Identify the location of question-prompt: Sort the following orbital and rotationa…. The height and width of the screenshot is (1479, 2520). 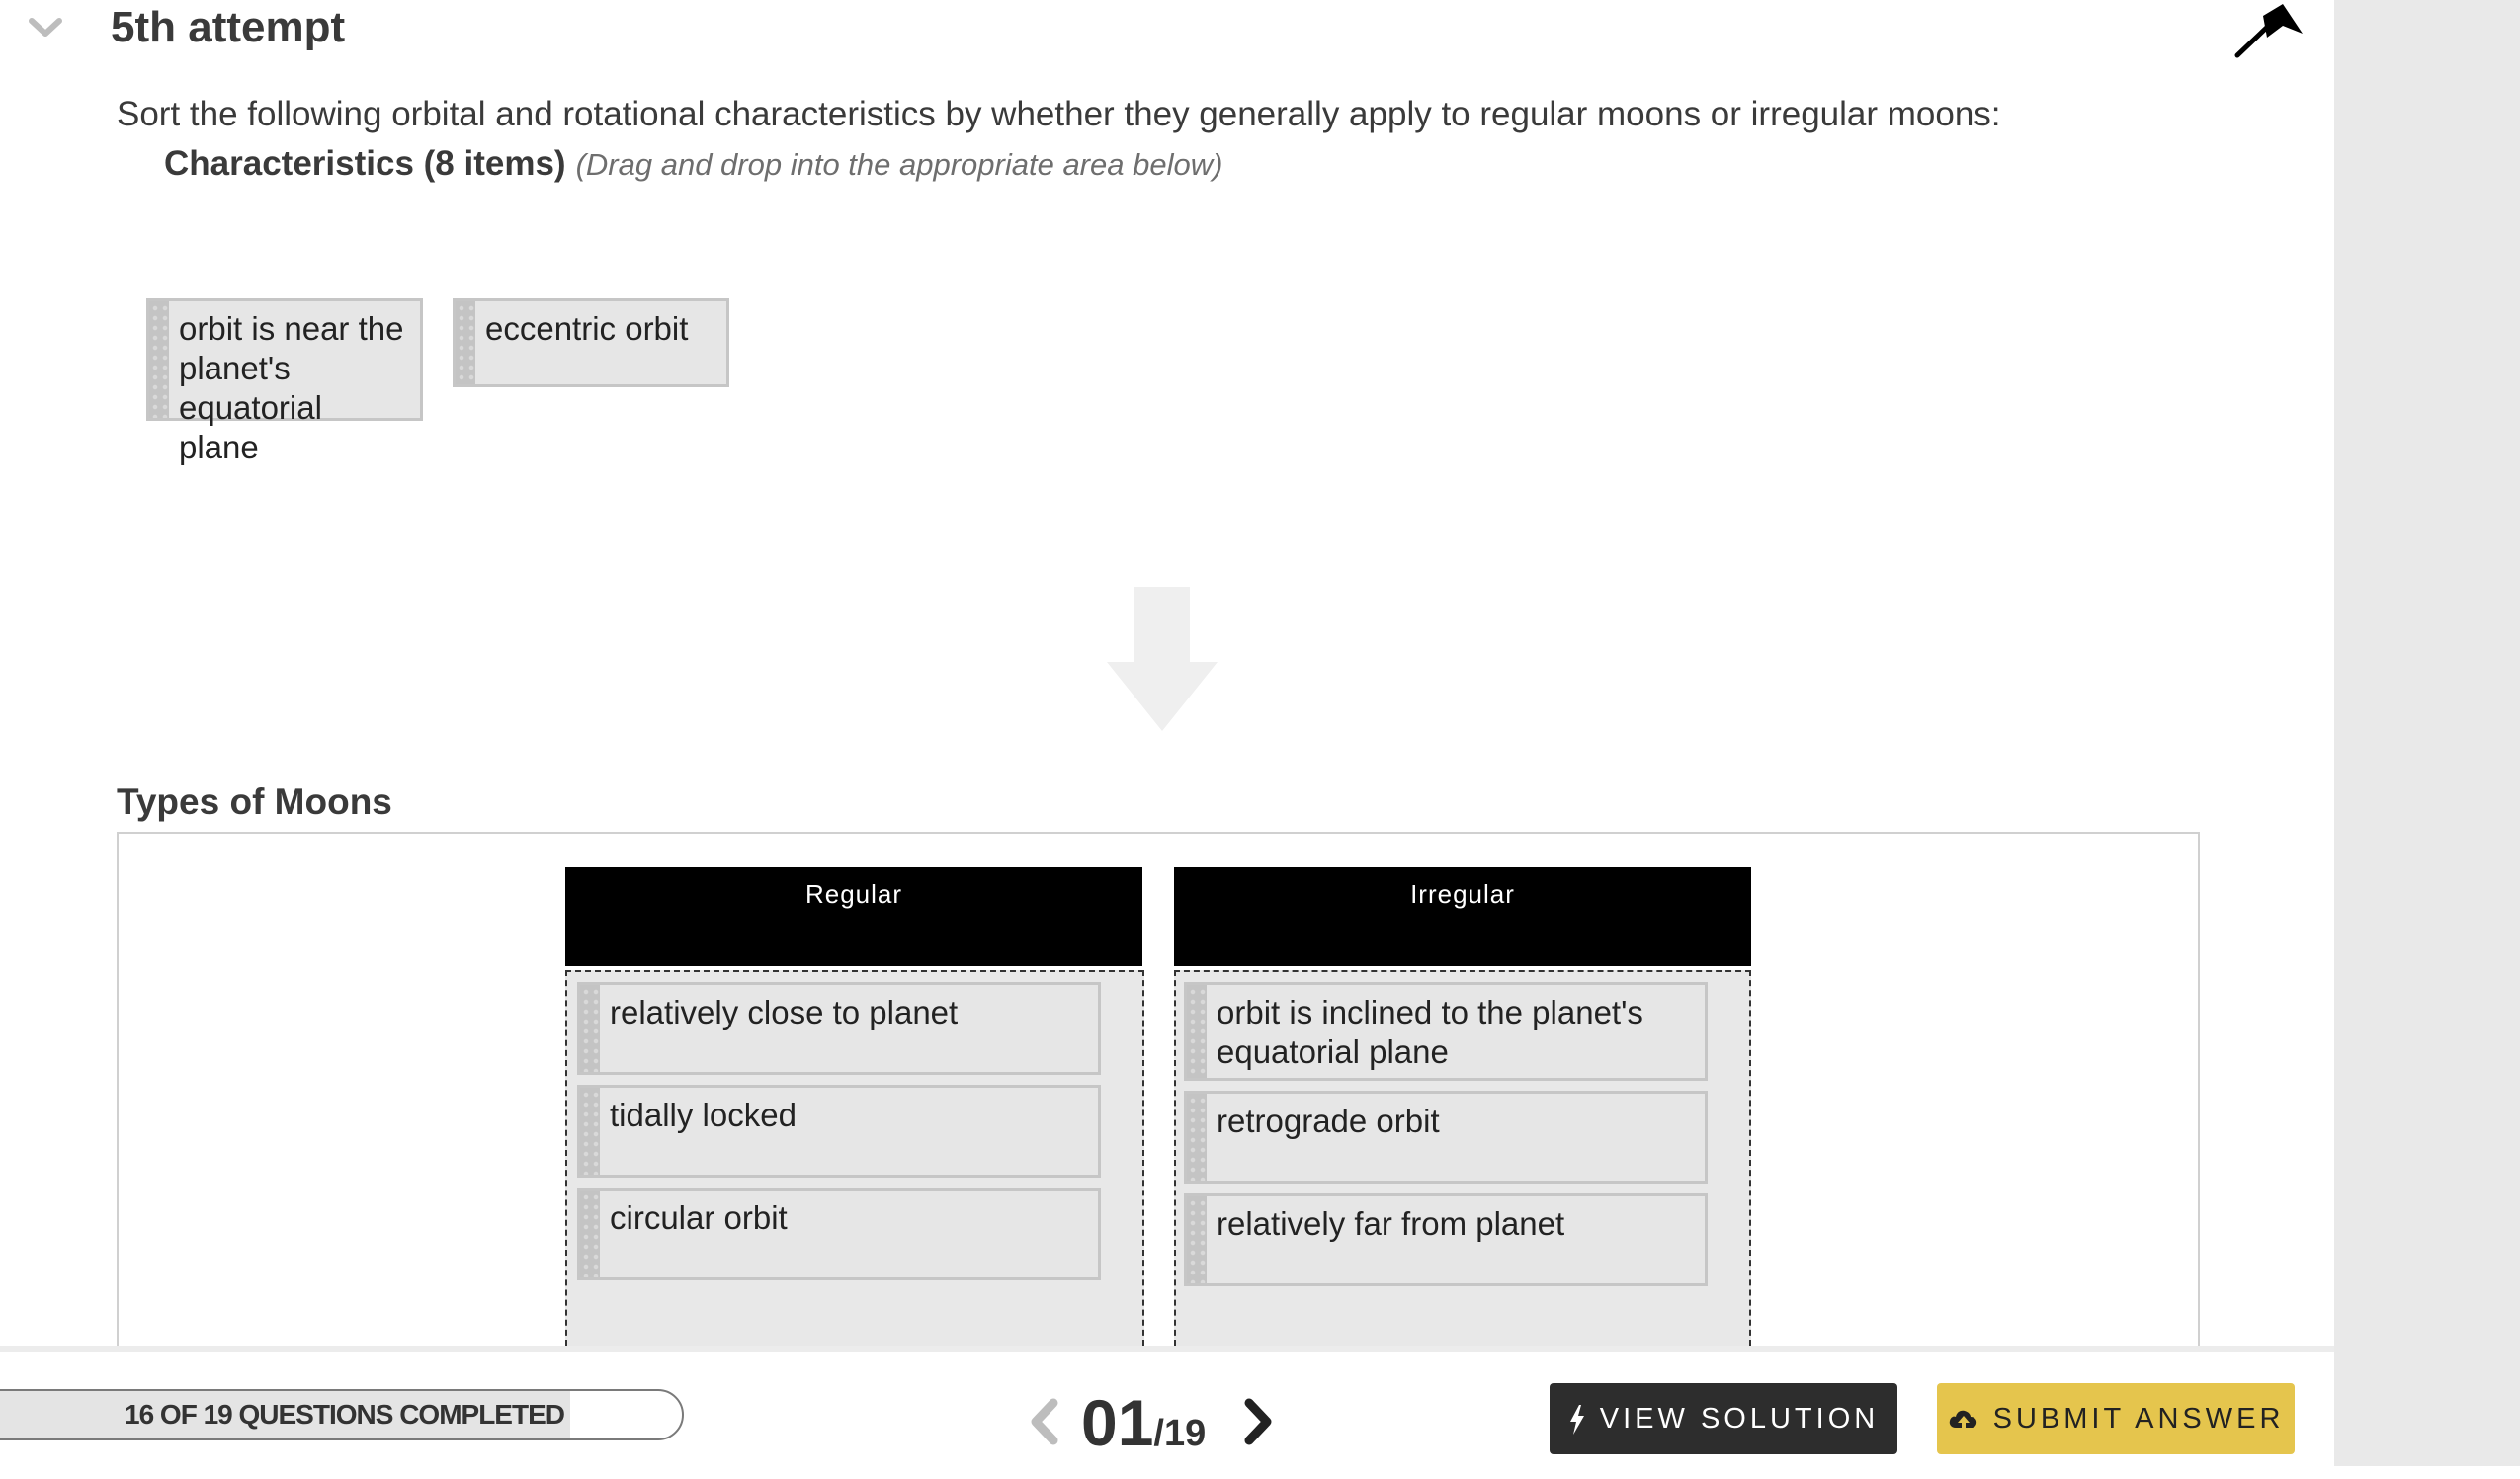
(1059, 114).